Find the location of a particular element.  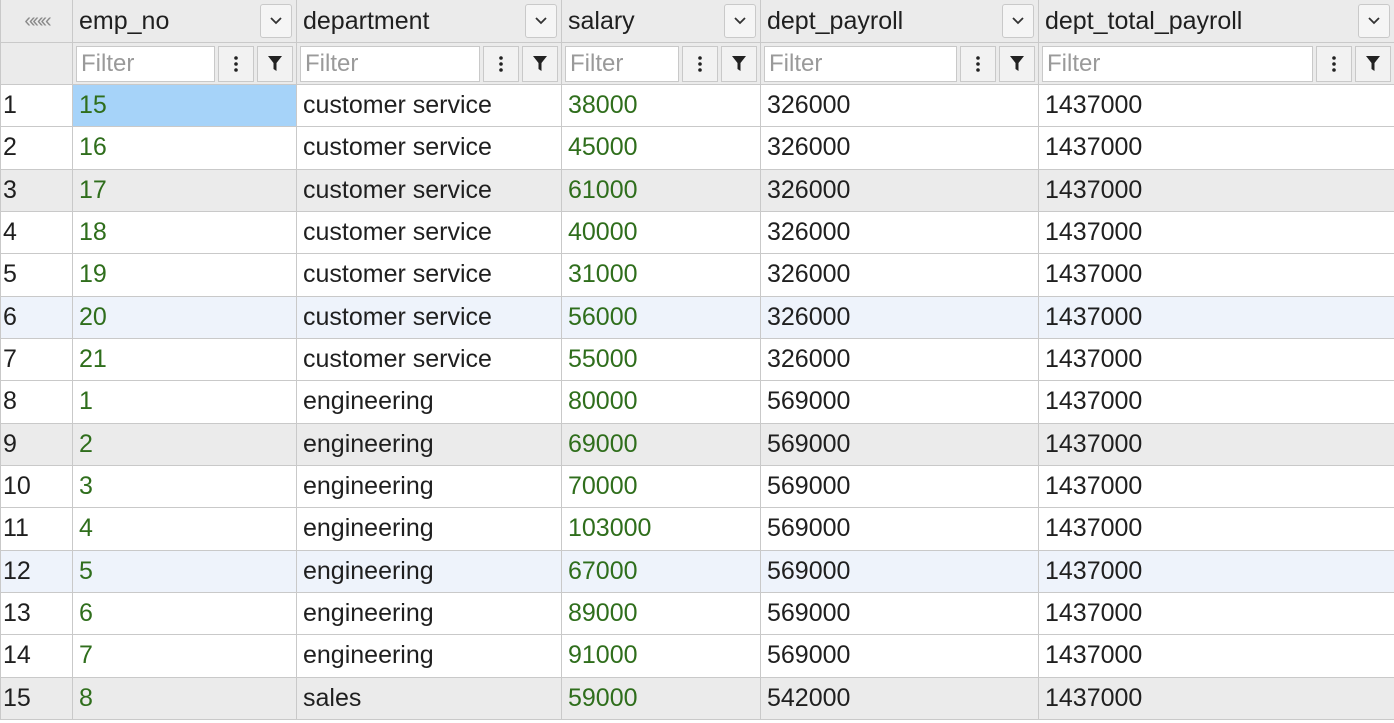

column-header-dept-total-payroll: dept_total_payroll is located at coordinates (1216, 21).